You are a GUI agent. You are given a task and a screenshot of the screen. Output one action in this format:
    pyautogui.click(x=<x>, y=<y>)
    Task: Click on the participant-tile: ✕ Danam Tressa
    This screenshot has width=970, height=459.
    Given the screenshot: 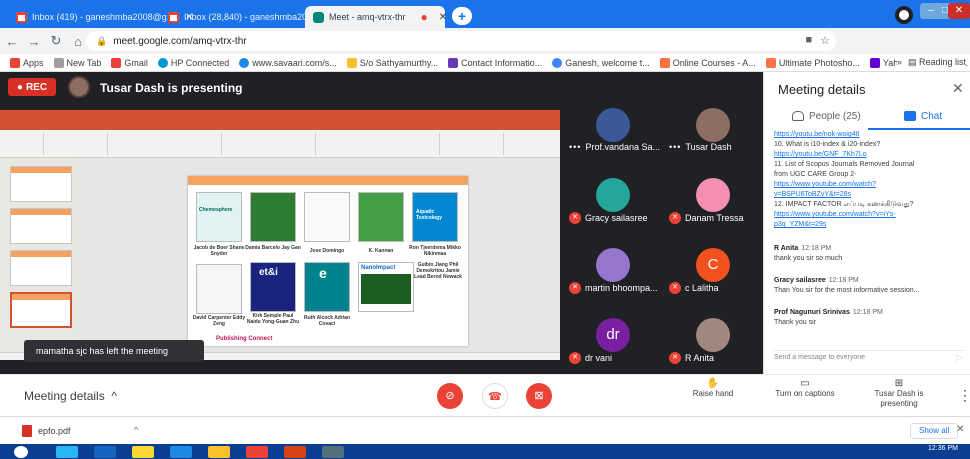 What is the action you would take?
    pyautogui.click(x=713, y=199)
    